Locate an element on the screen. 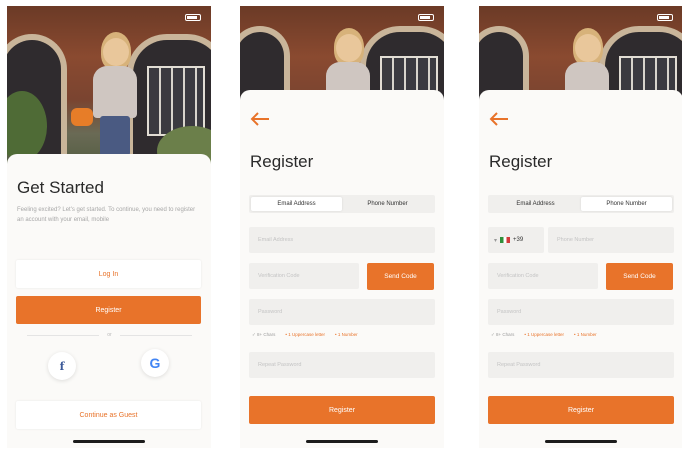  watering-can is located at coordinates (82, 117).